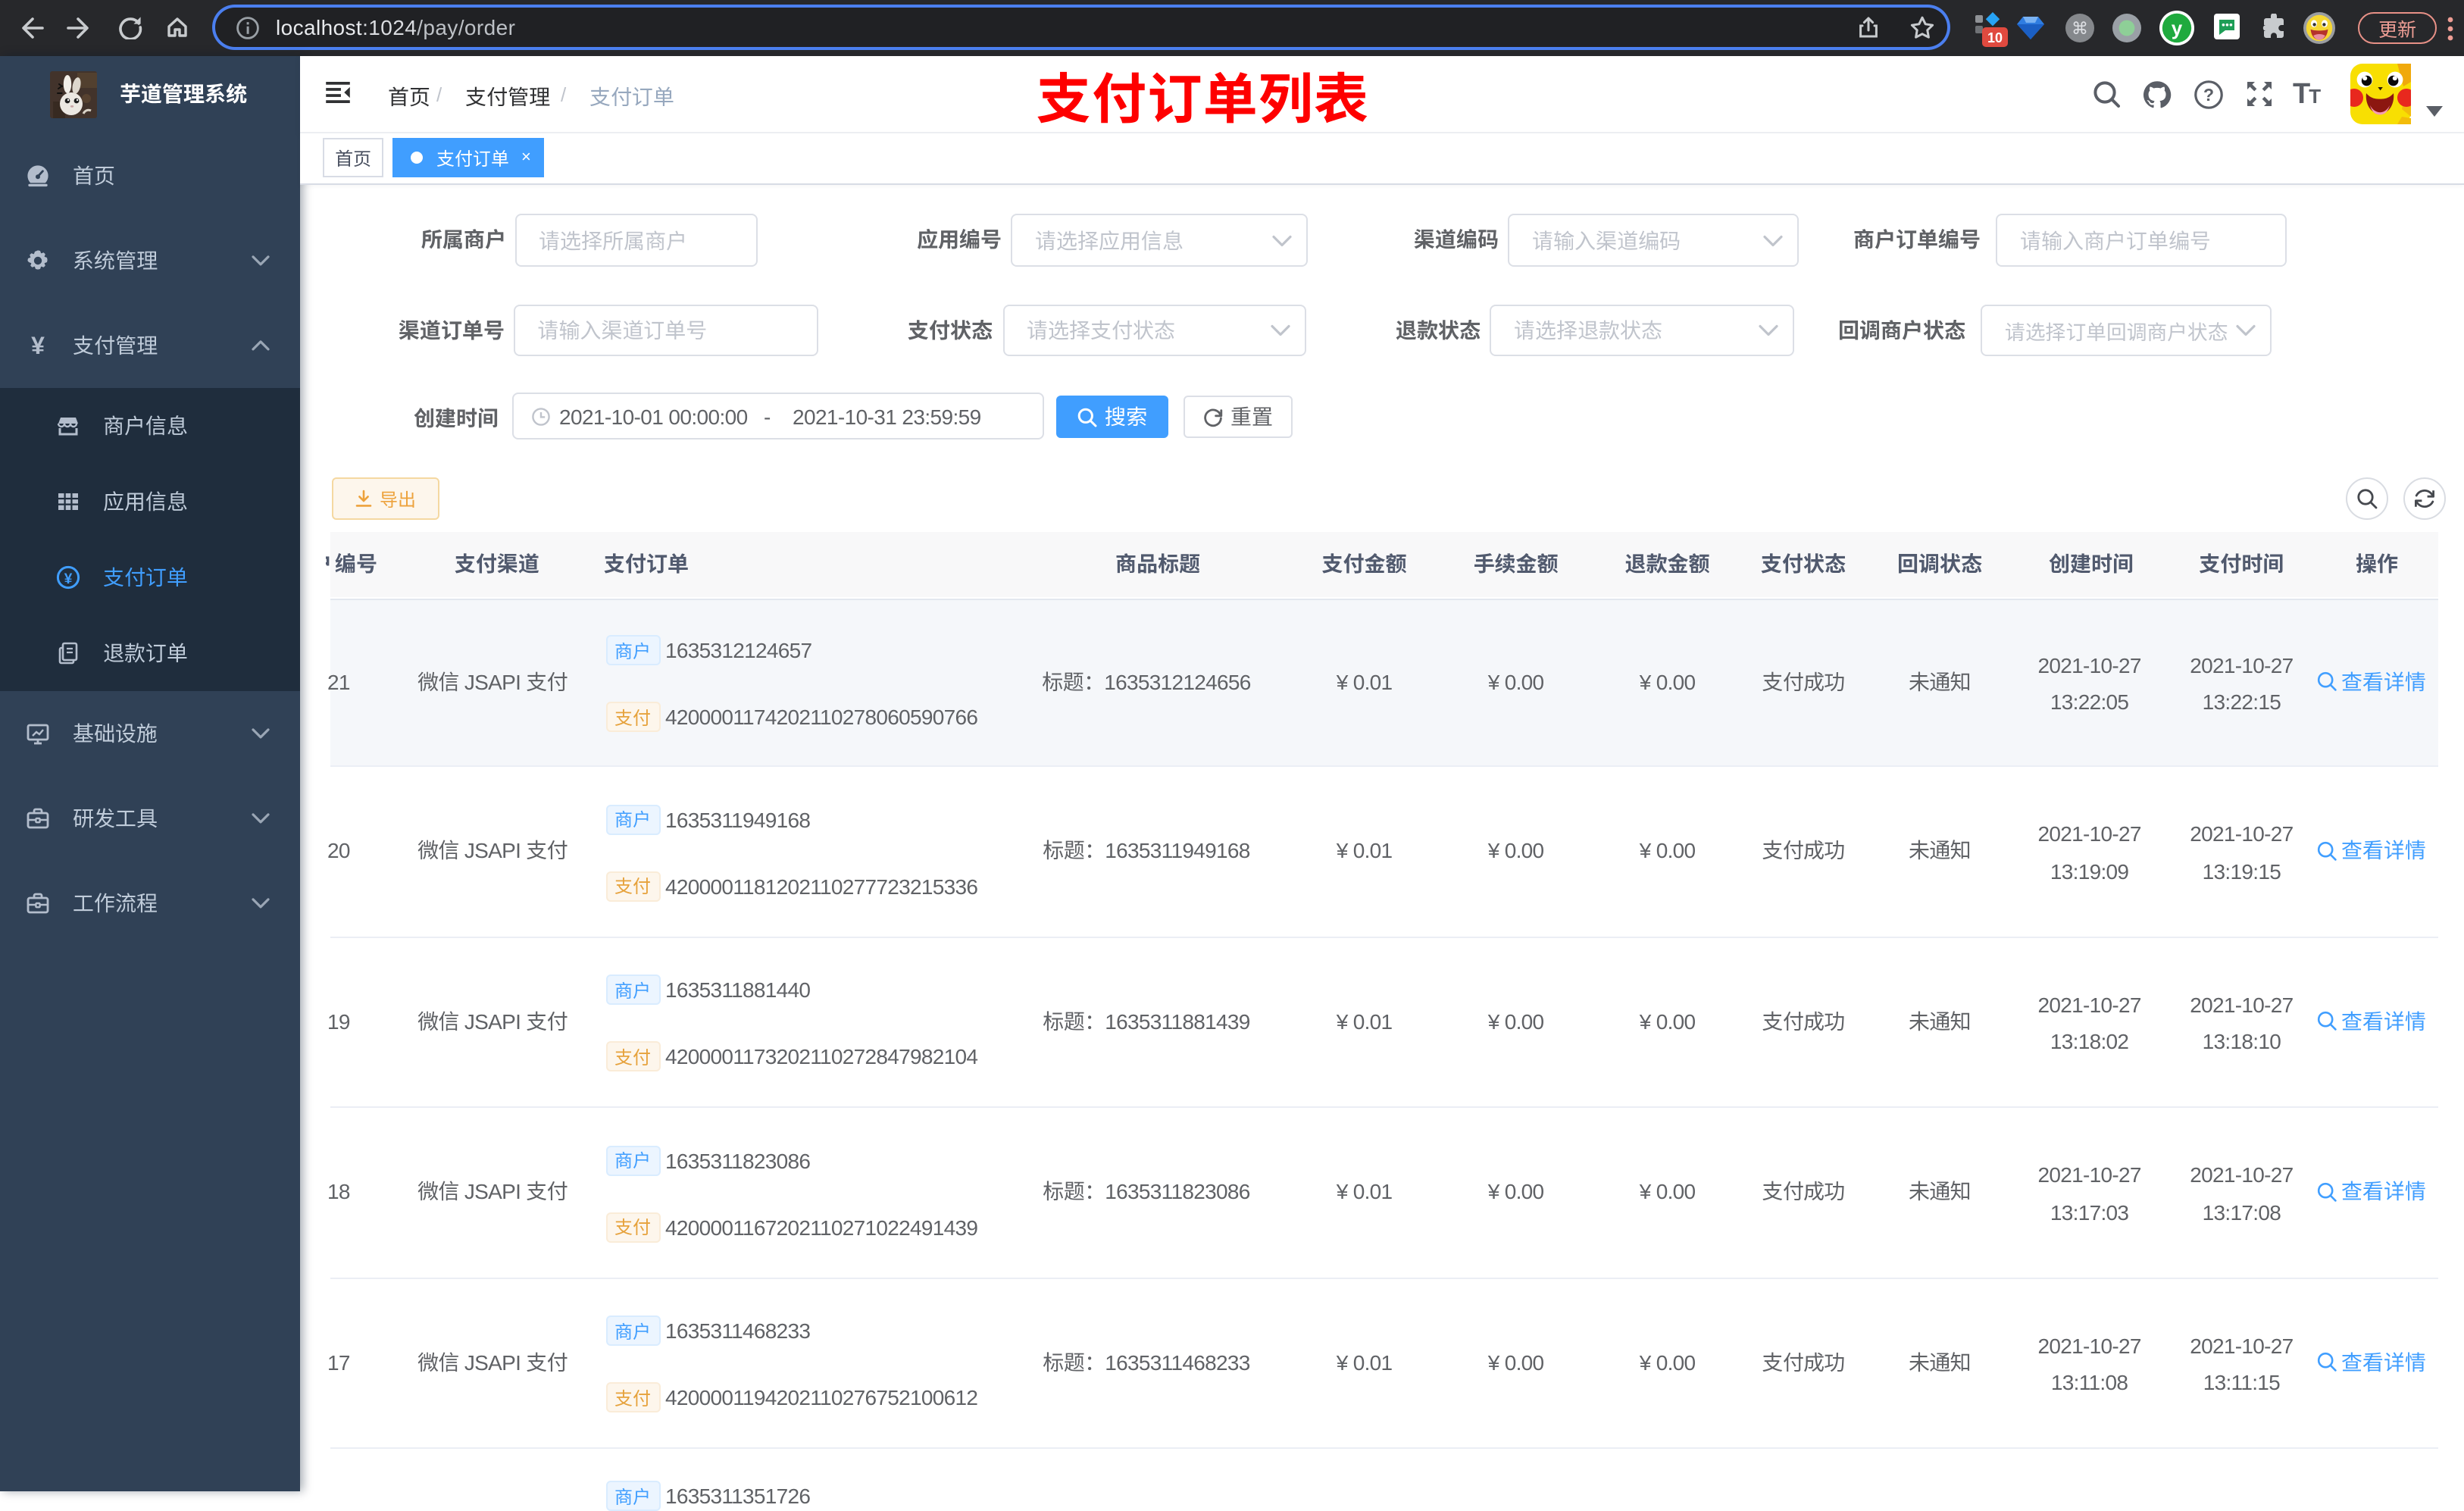  What do you see at coordinates (2177, 28) in the screenshot?
I see `svg-text: y` at bounding box center [2177, 28].